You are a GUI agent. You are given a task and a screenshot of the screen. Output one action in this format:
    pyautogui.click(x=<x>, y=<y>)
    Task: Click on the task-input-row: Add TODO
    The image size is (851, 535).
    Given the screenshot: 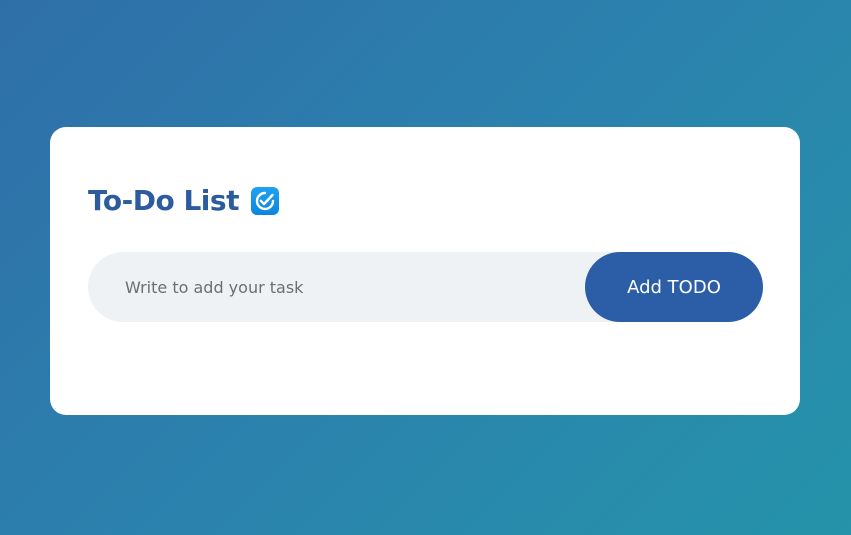 What is the action you would take?
    pyautogui.click(x=425, y=287)
    